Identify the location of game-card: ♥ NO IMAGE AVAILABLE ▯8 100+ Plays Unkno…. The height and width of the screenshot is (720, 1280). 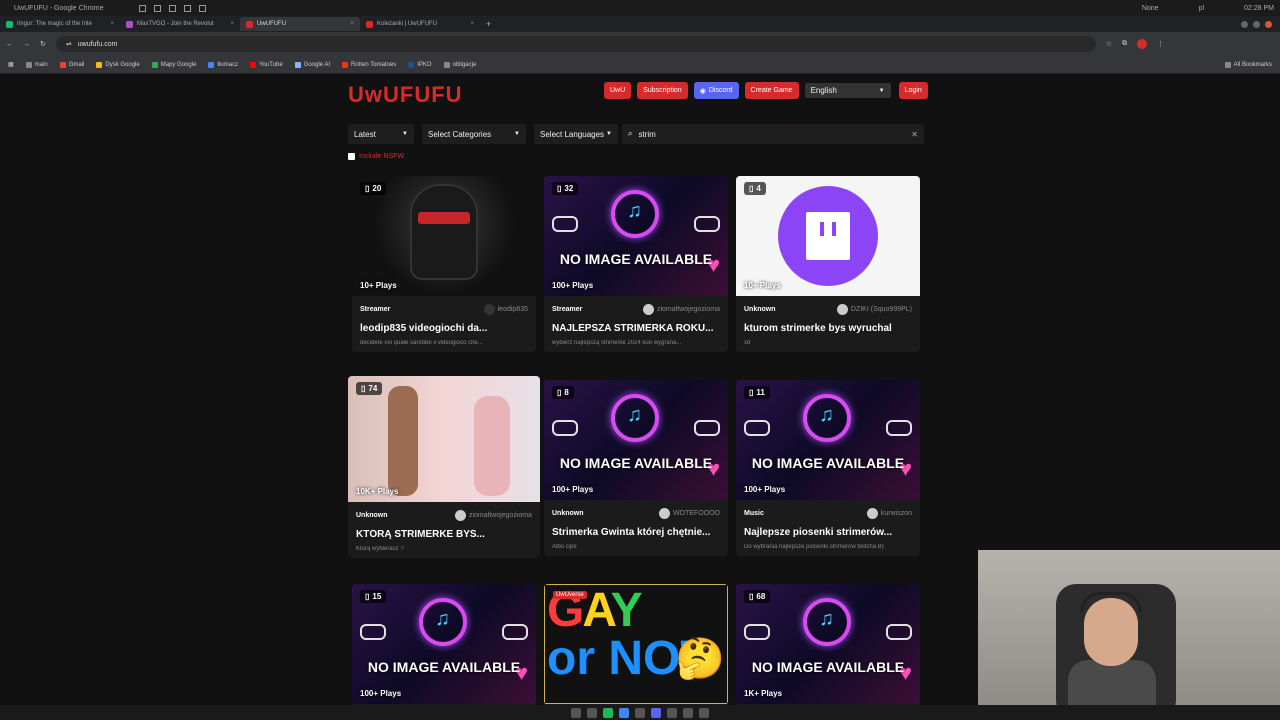
(636, 468).